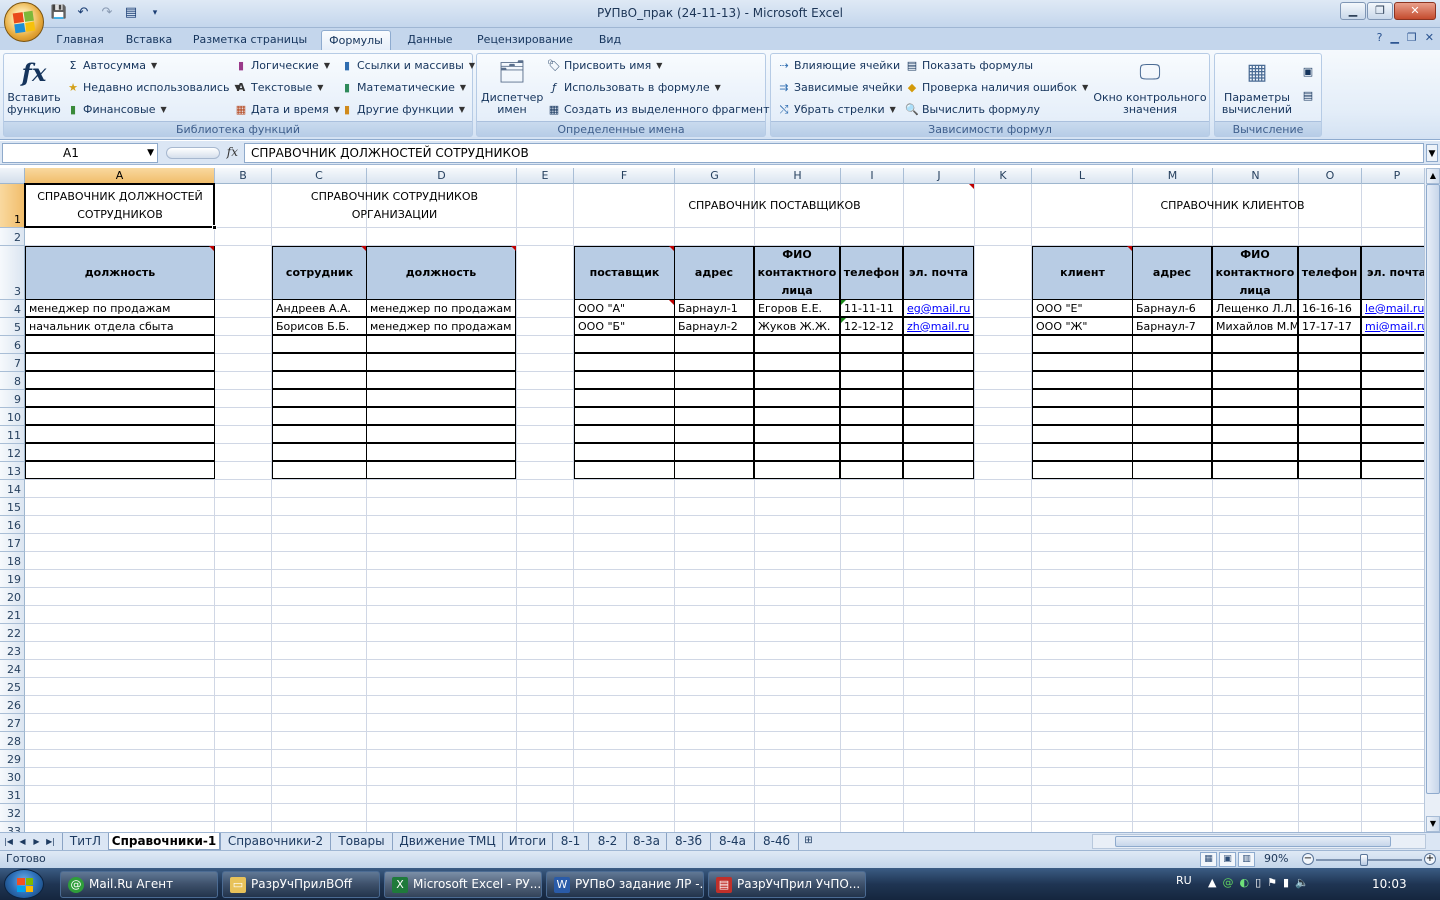 This screenshot has width=1440, height=900. Describe the element at coordinates (8, 841) in the screenshot. I see `first-sheet-icon: |◀` at that location.